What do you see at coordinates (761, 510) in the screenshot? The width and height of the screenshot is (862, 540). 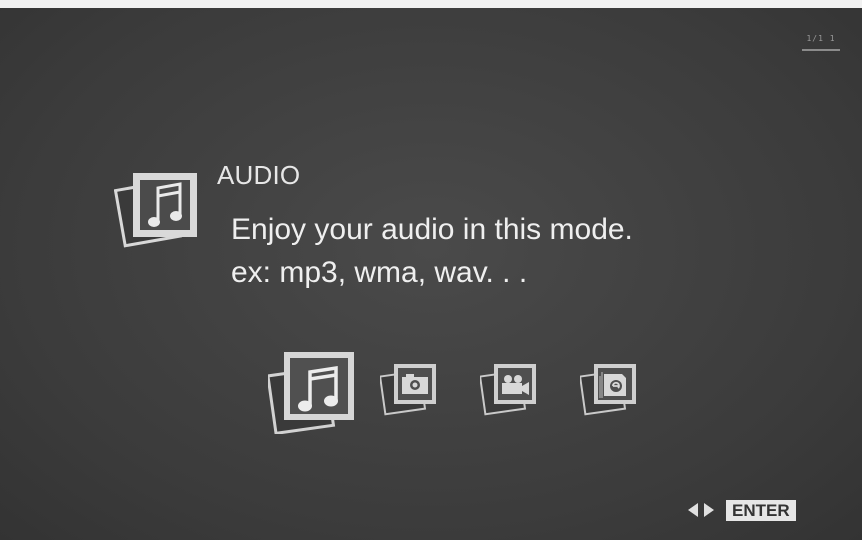 I see `enter-key-label: ENTER` at bounding box center [761, 510].